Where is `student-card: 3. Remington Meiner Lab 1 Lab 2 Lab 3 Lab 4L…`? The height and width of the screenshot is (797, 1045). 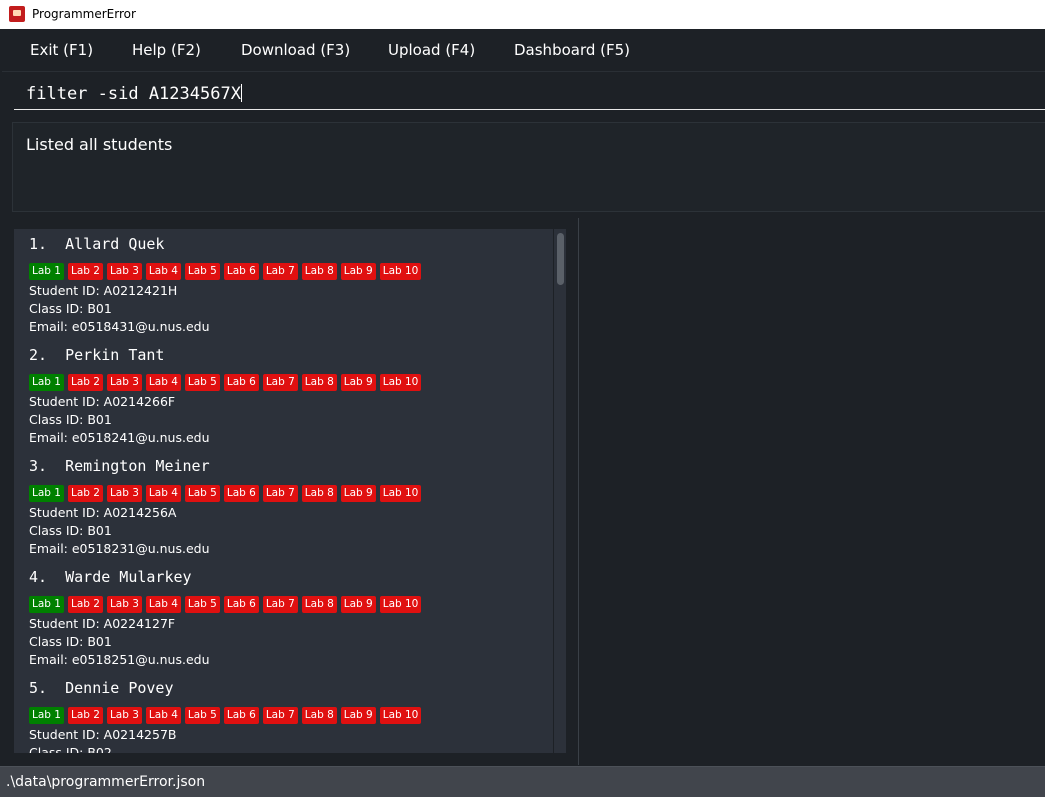
student-card: 3. Remington Meiner Lab 1 Lab 2 Lab 3 Lab 4L… is located at coordinates (283, 506).